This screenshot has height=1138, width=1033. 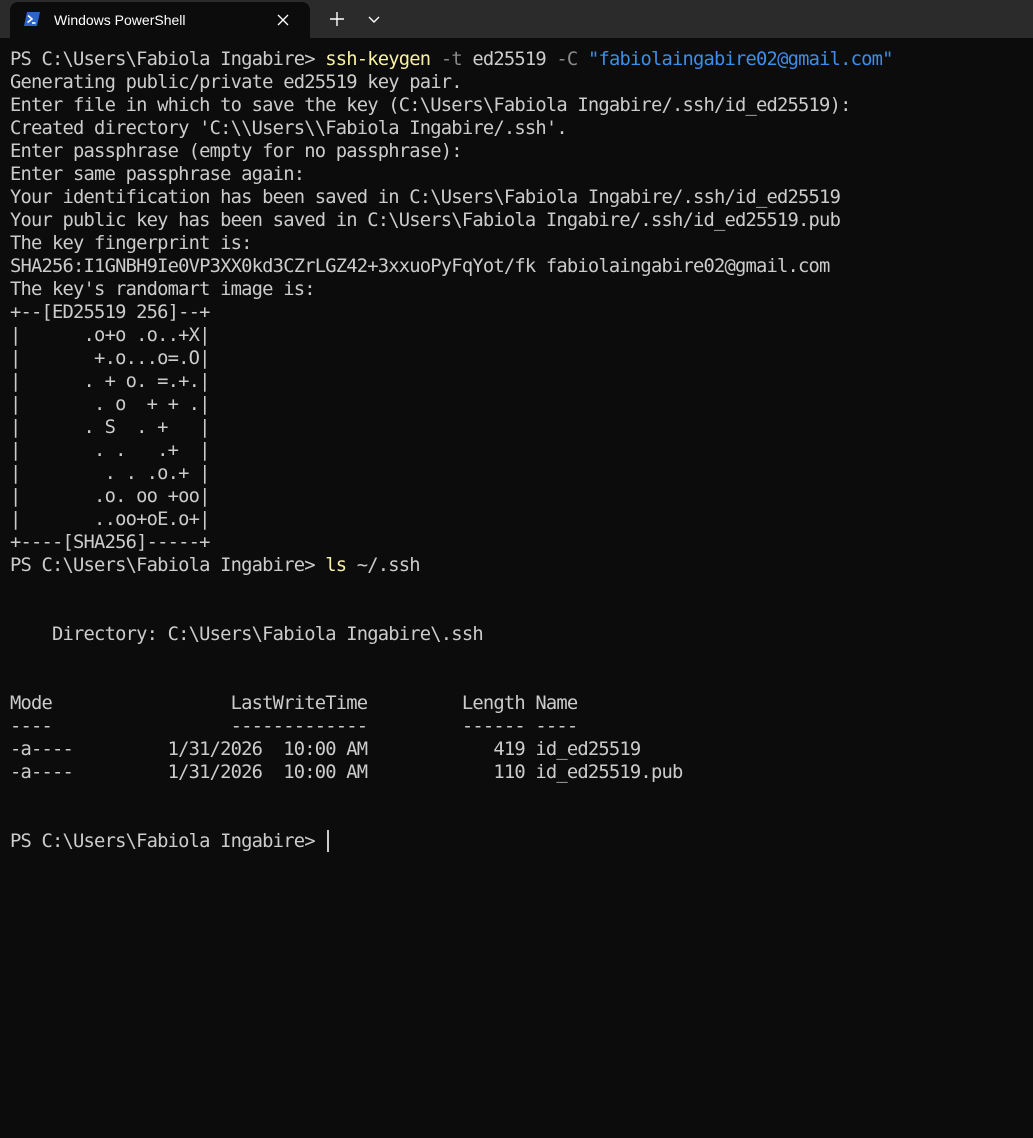 I want to click on randomart-line: | +.o...o=.O|, so click(x=110, y=358).